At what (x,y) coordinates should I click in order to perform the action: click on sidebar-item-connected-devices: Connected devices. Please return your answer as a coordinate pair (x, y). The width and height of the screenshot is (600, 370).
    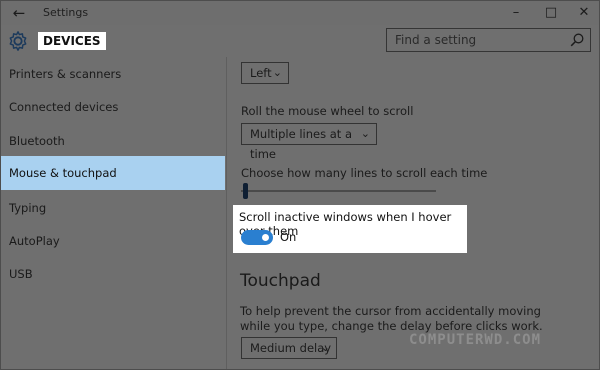
    Looking at the image, I should click on (113, 107).